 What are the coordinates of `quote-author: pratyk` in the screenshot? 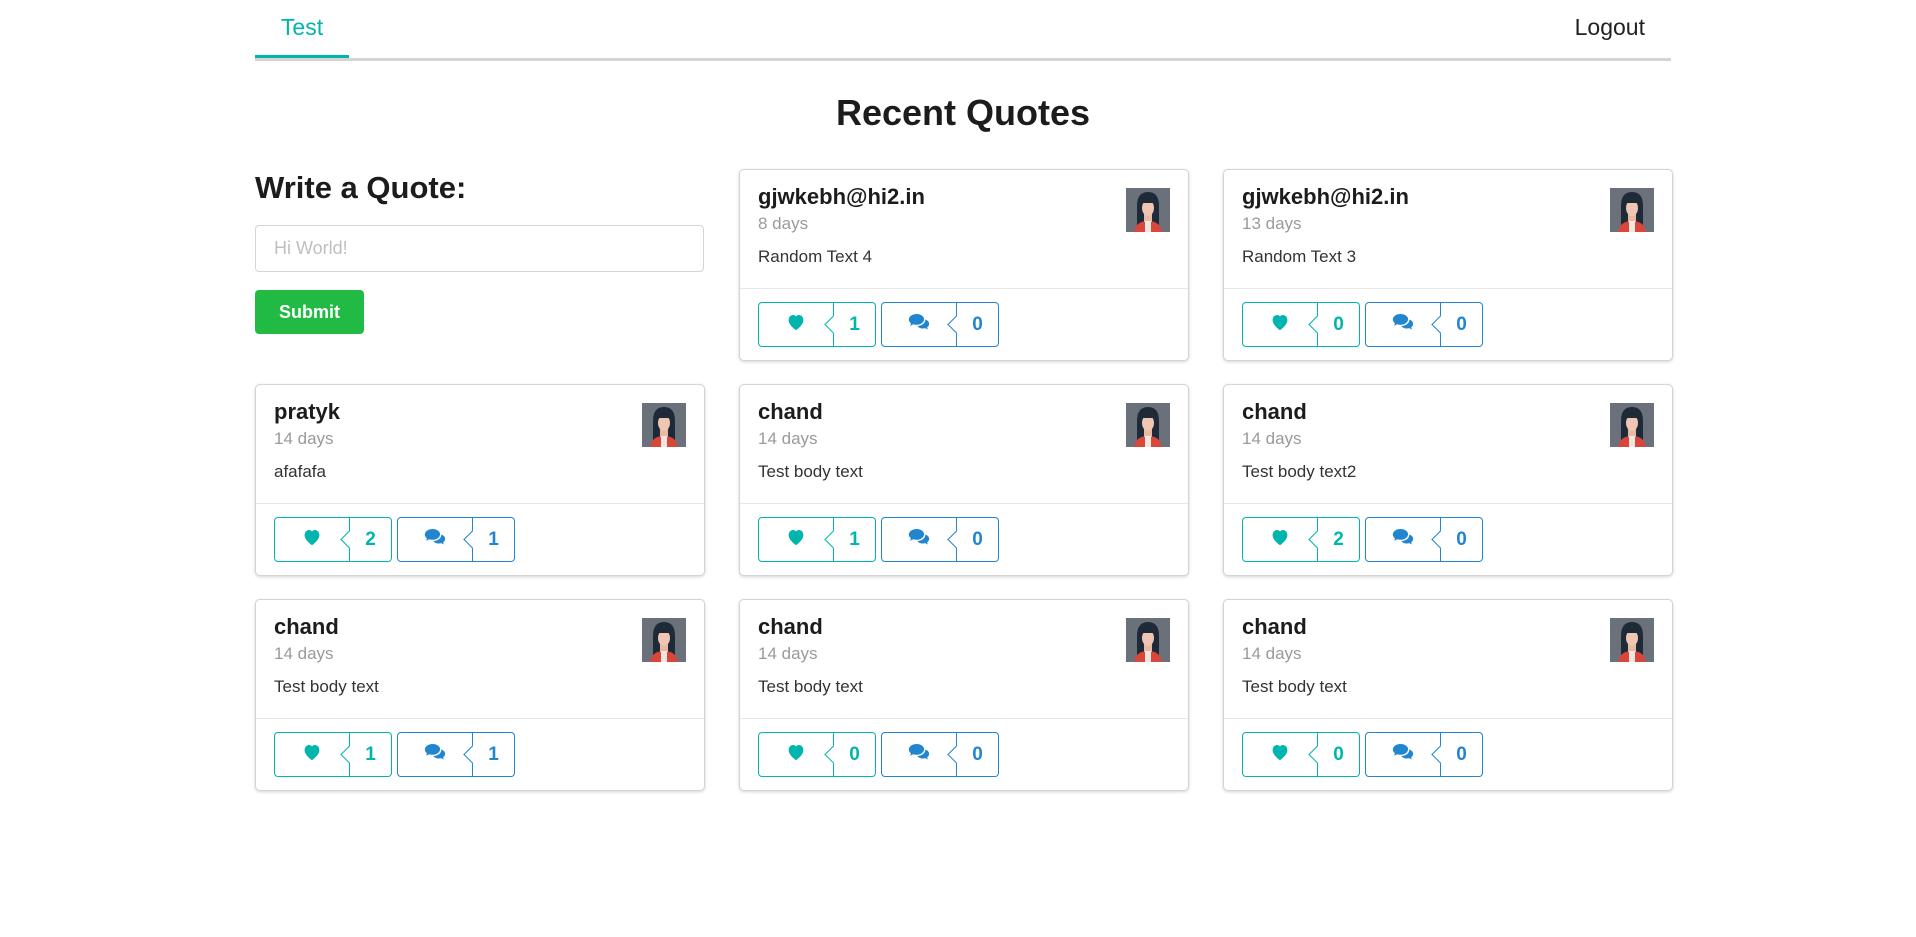 It's located at (307, 412).